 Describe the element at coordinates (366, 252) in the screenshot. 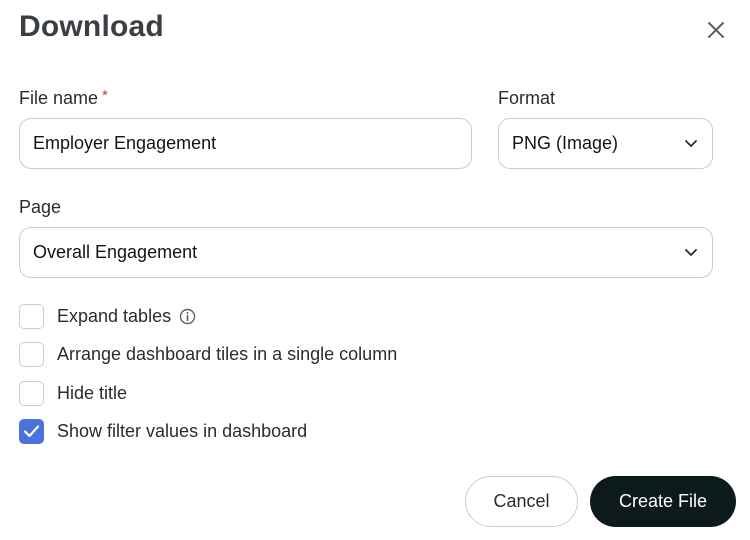

I see `page-select: Overall Engagement` at that location.